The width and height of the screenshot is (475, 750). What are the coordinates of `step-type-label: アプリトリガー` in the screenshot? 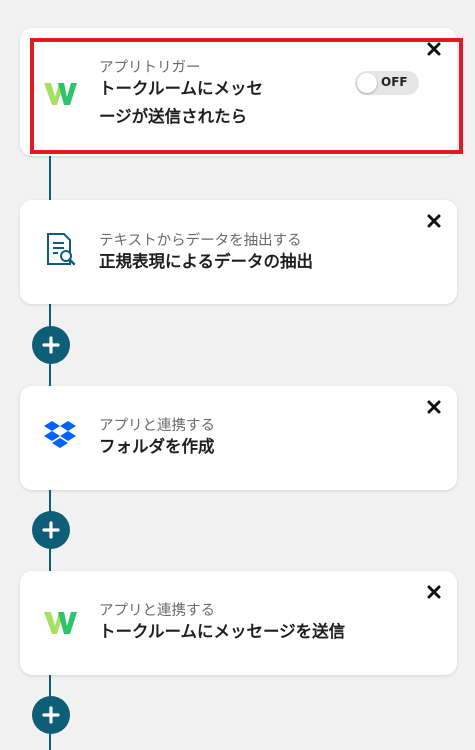 It's located at (150, 68).